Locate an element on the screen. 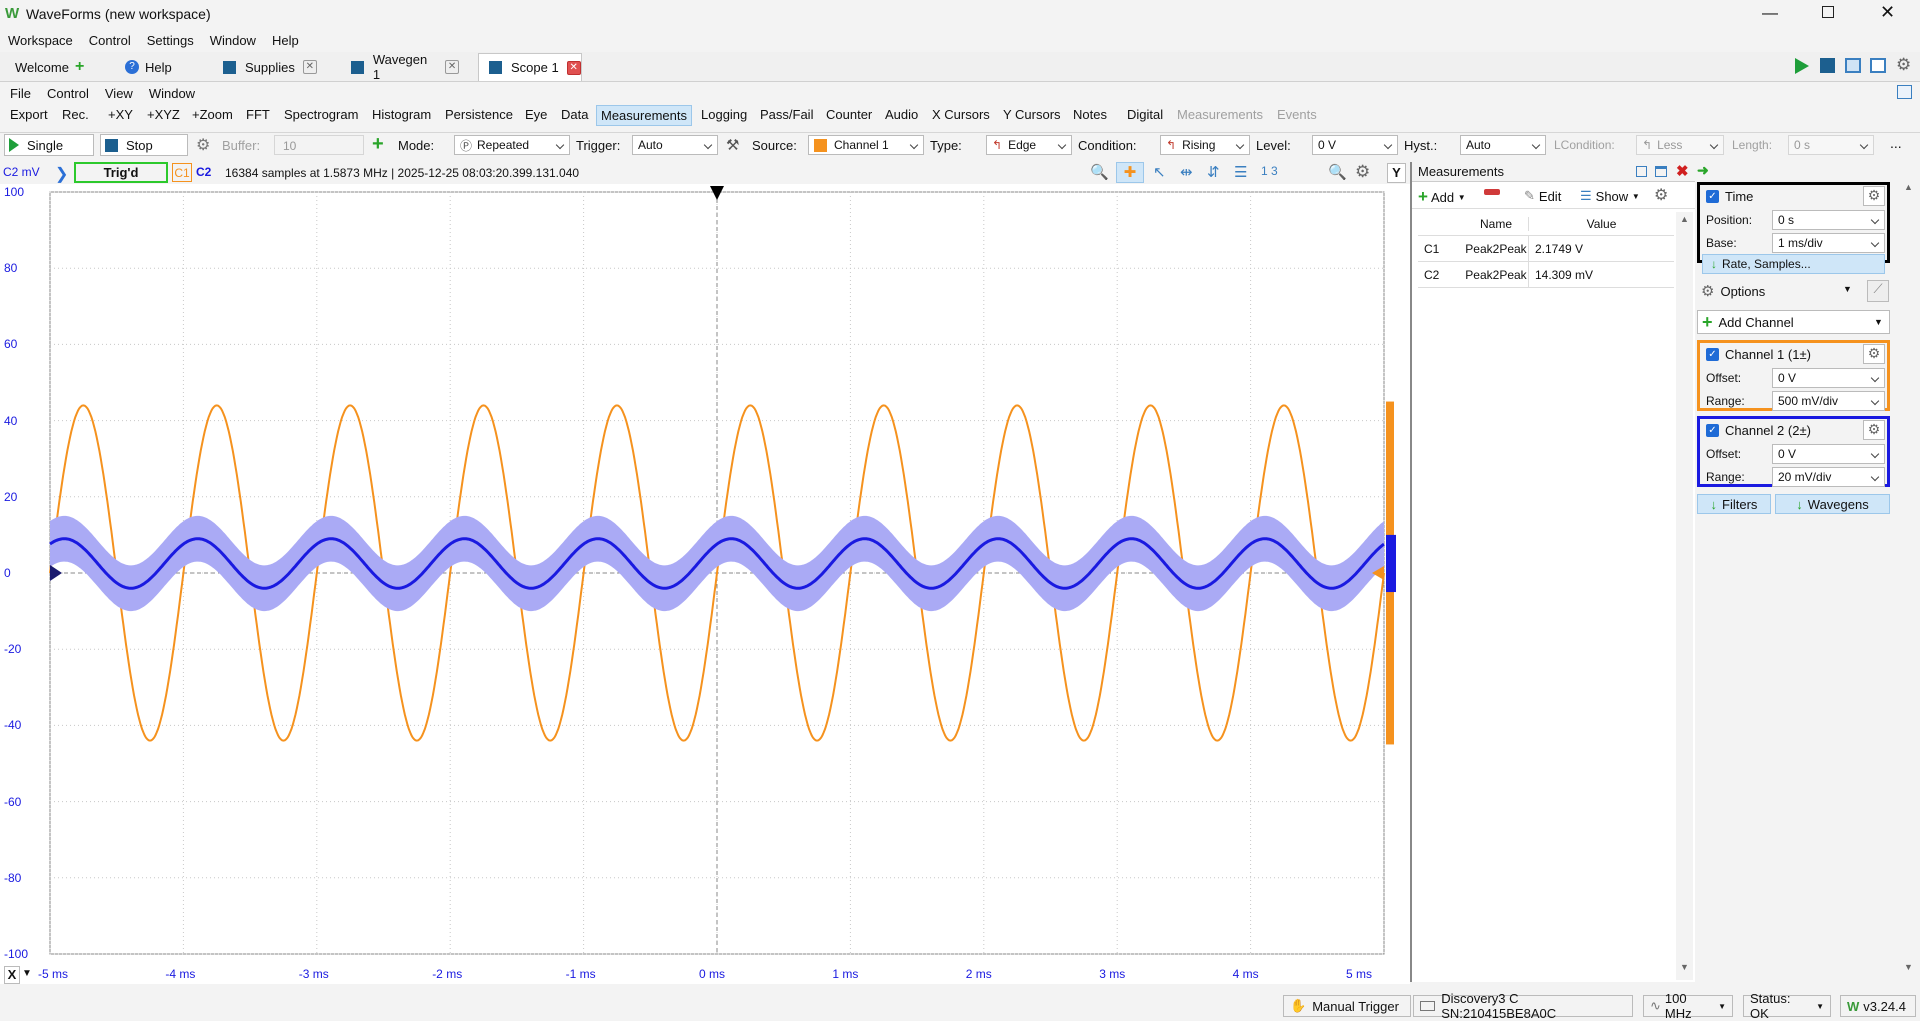 This screenshot has width=1920, height=1021. menu-file: File is located at coordinates (19, 93).